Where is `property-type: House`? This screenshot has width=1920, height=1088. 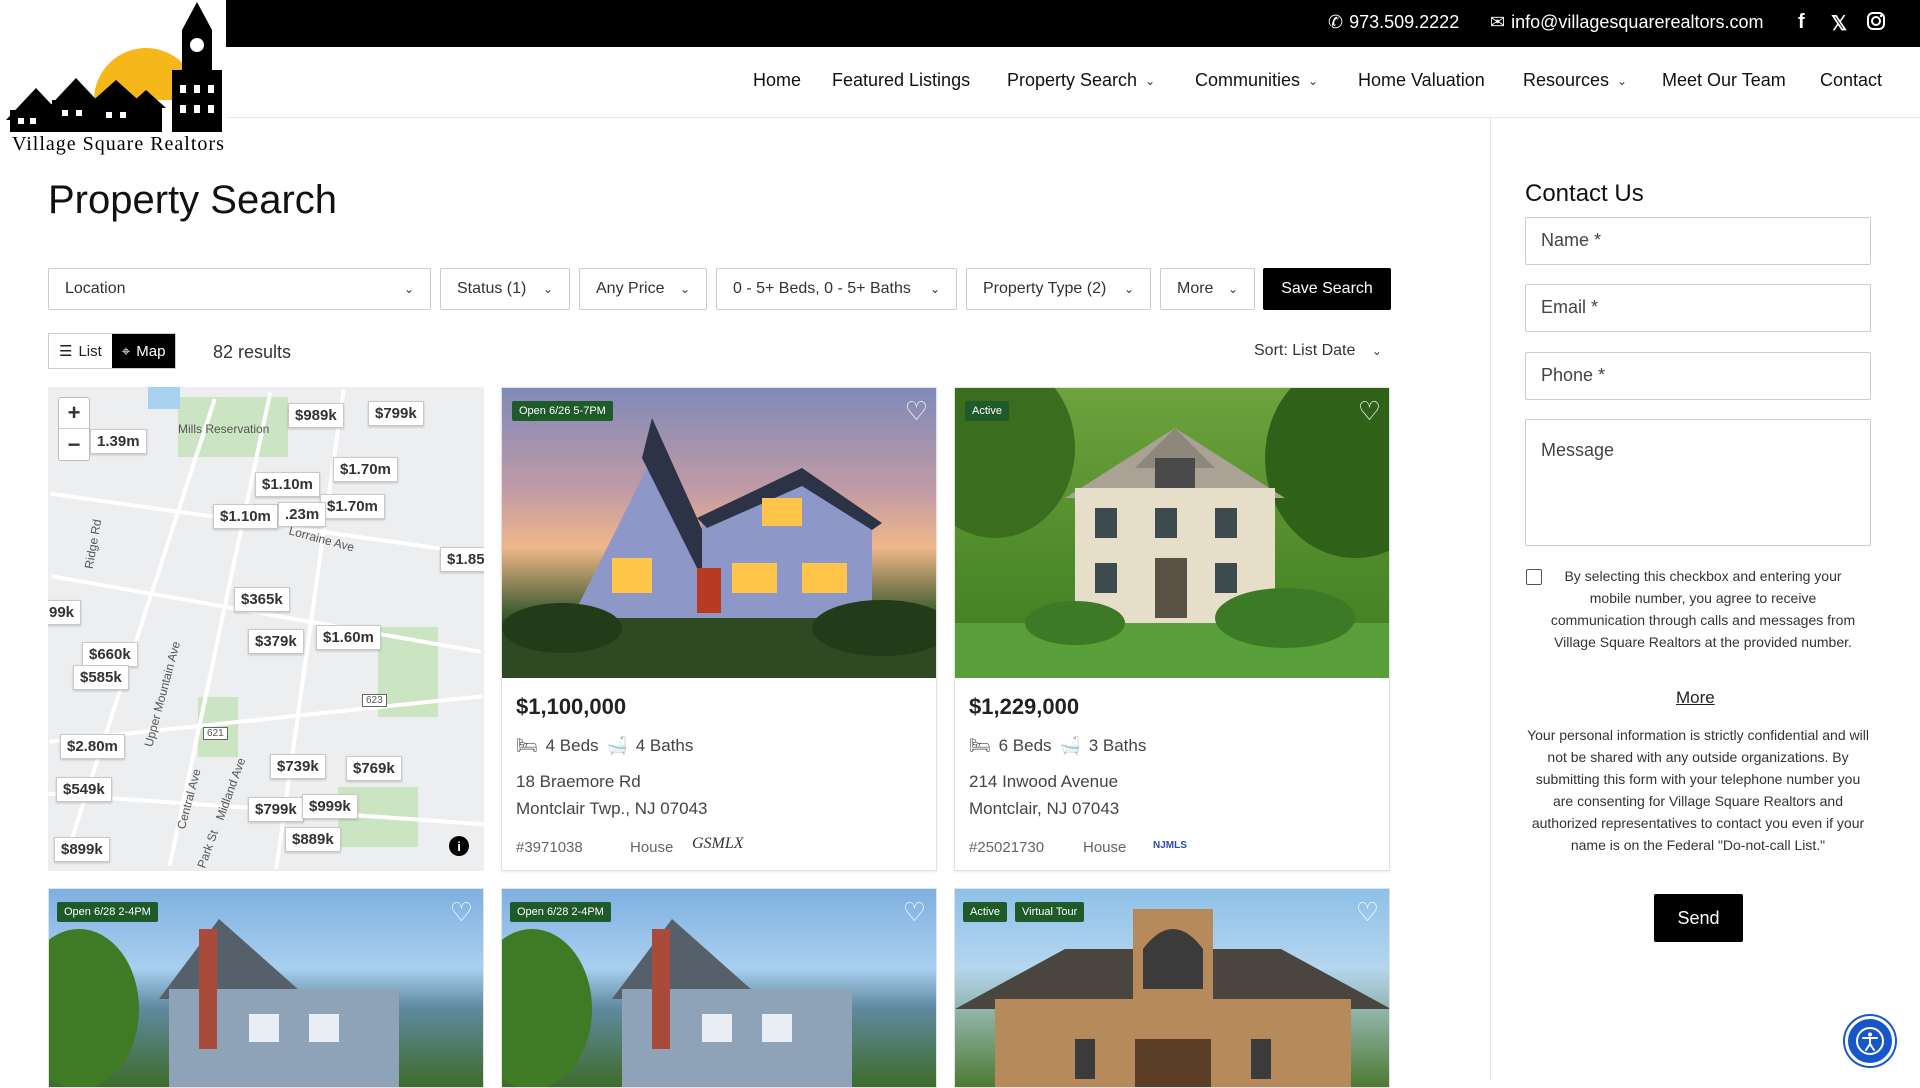
property-type: House is located at coordinates (652, 847).